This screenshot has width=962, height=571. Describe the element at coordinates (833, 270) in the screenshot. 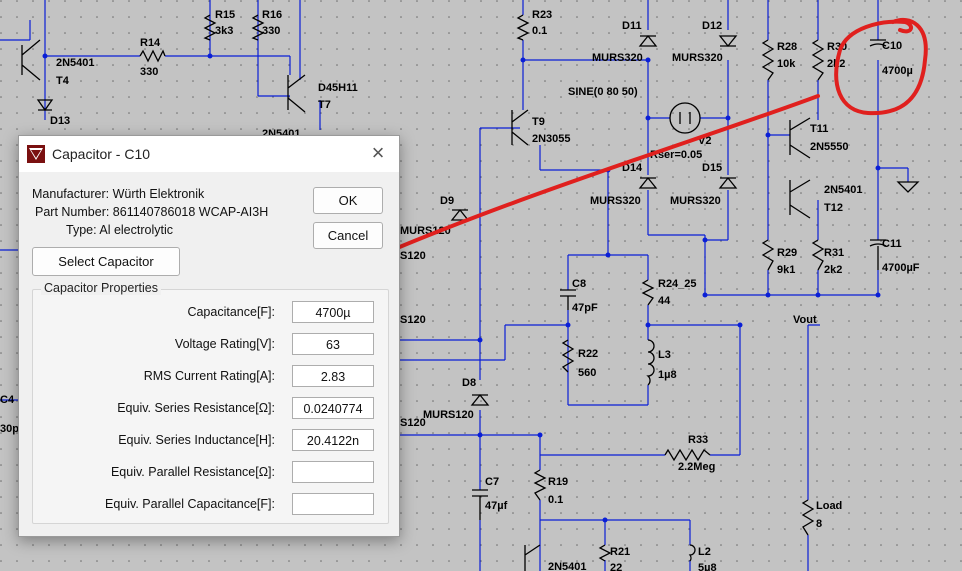

I see `svg-text: 2k2` at that location.